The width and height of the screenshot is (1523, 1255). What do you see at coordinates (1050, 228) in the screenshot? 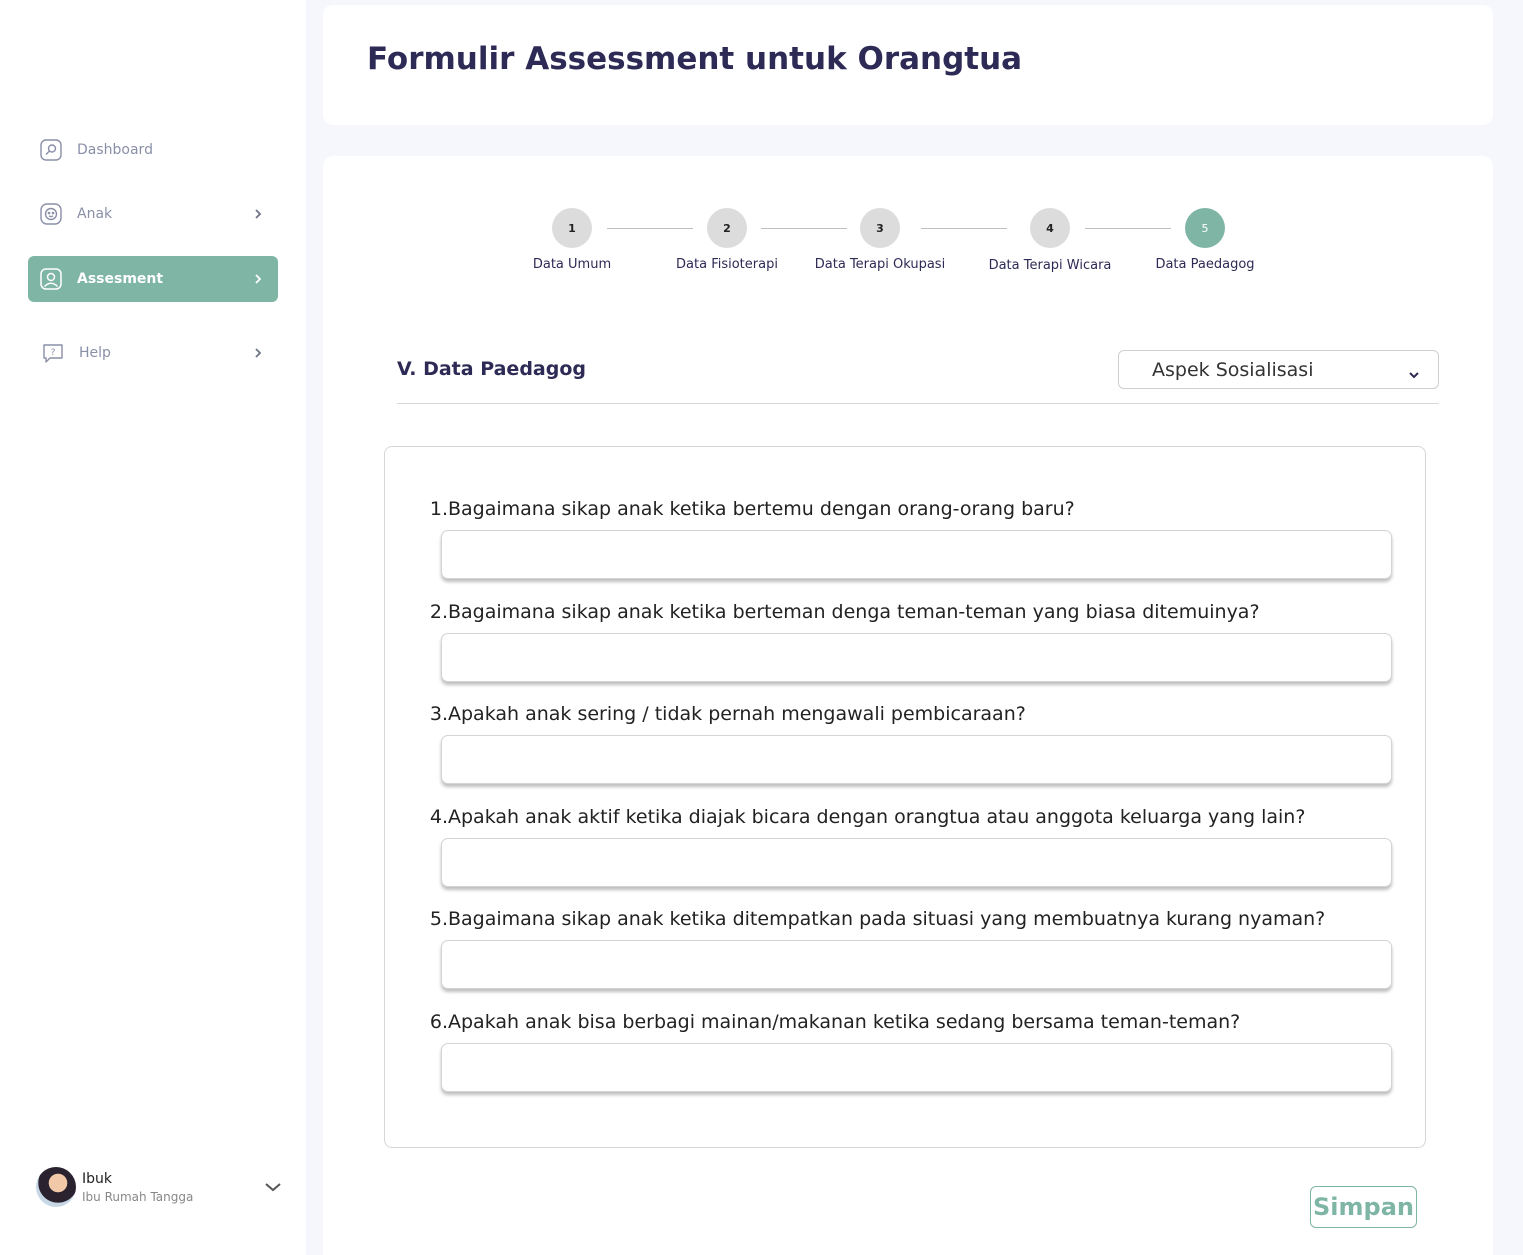
I see `step-number: 4` at bounding box center [1050, 228].